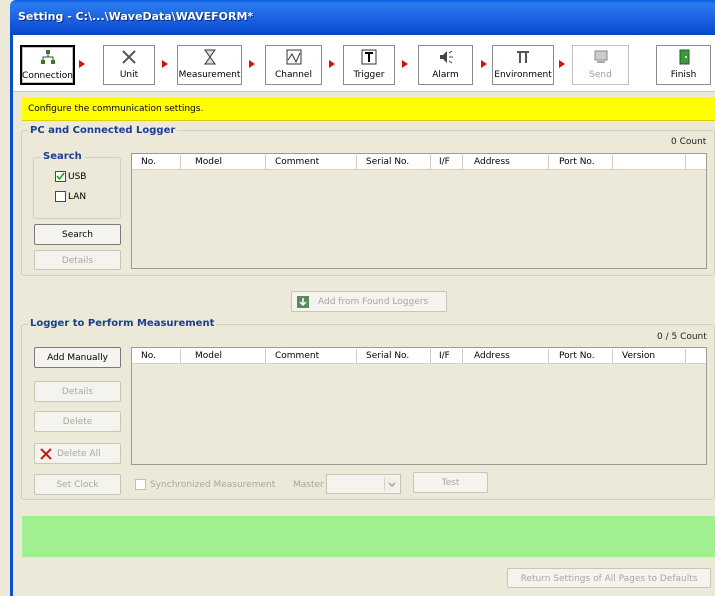 The height and width of the screenshot is (596, 715). What do you see at coordinates (77, 421) in the screenshot?
I see `delete-button: Delete` at bounding box center [77, 421].